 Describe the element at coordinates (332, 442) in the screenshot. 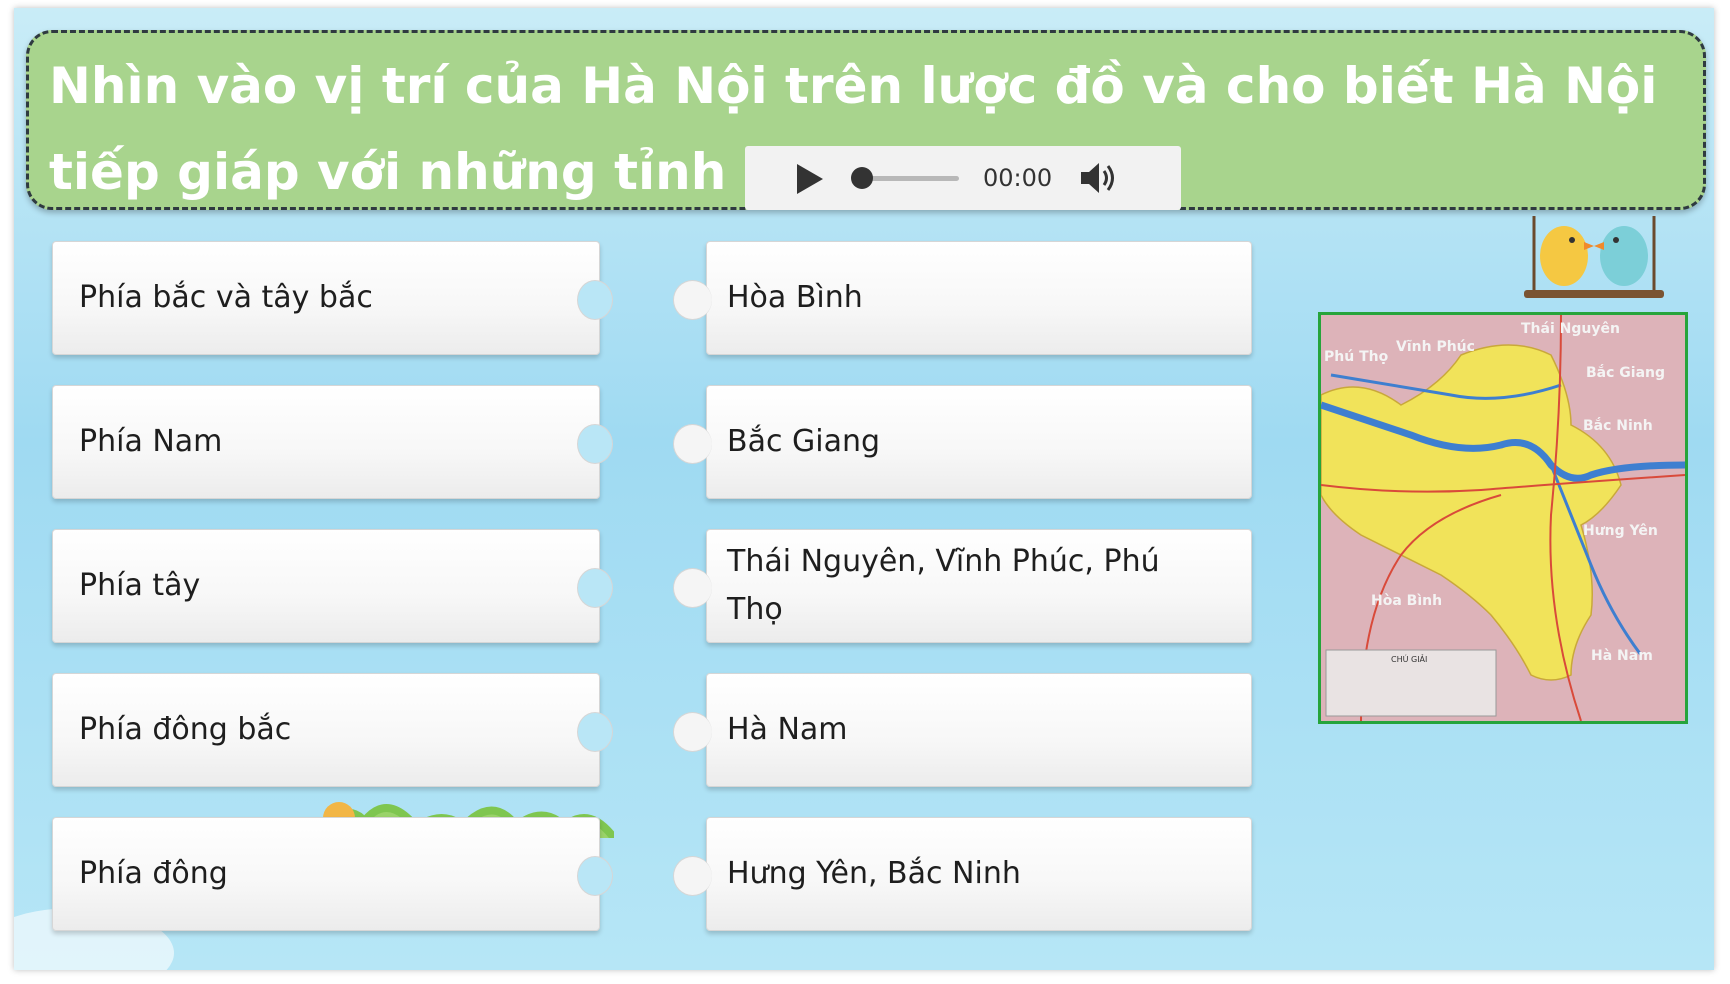

I see `left-card: Phía Nam` at that location.